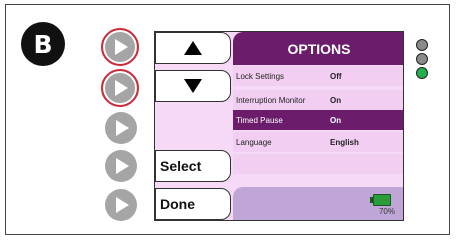  Describe the element at coordinates (318, 48) in the screenshot. I see `screen-title: OPTIONS` at that location.